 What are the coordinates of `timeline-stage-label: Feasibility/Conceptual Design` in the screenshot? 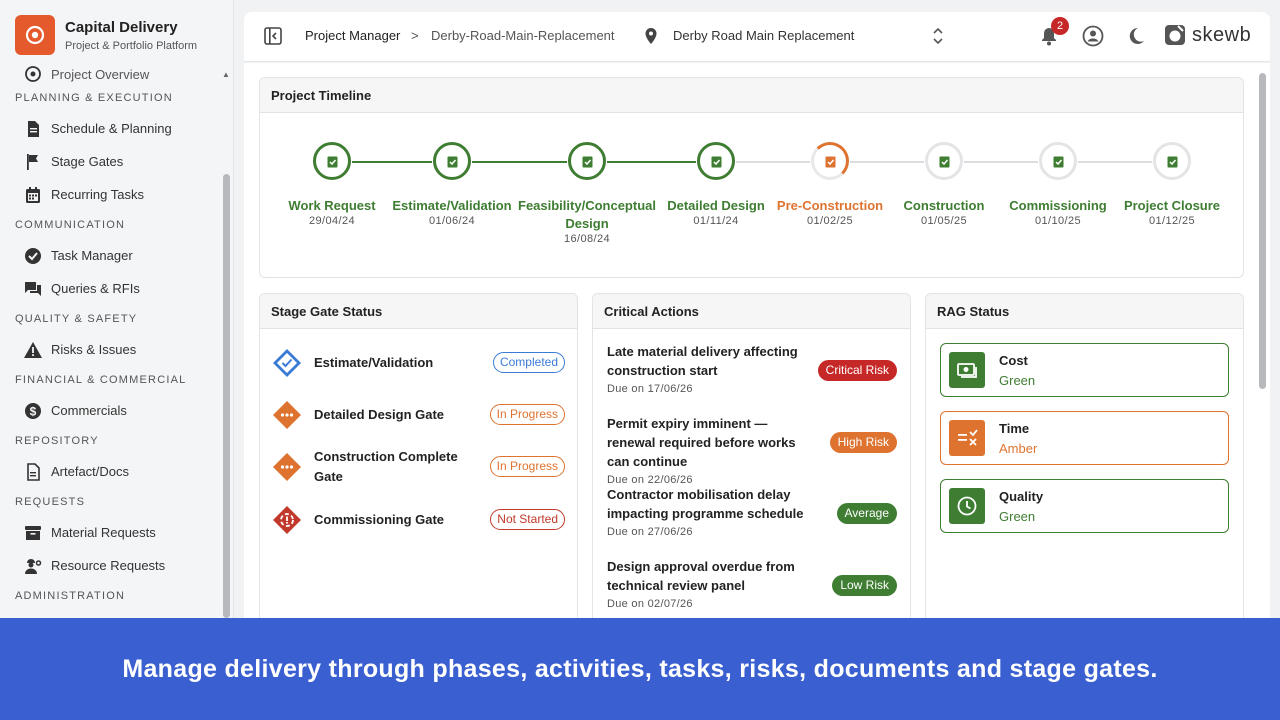 It's located at (587, 214).